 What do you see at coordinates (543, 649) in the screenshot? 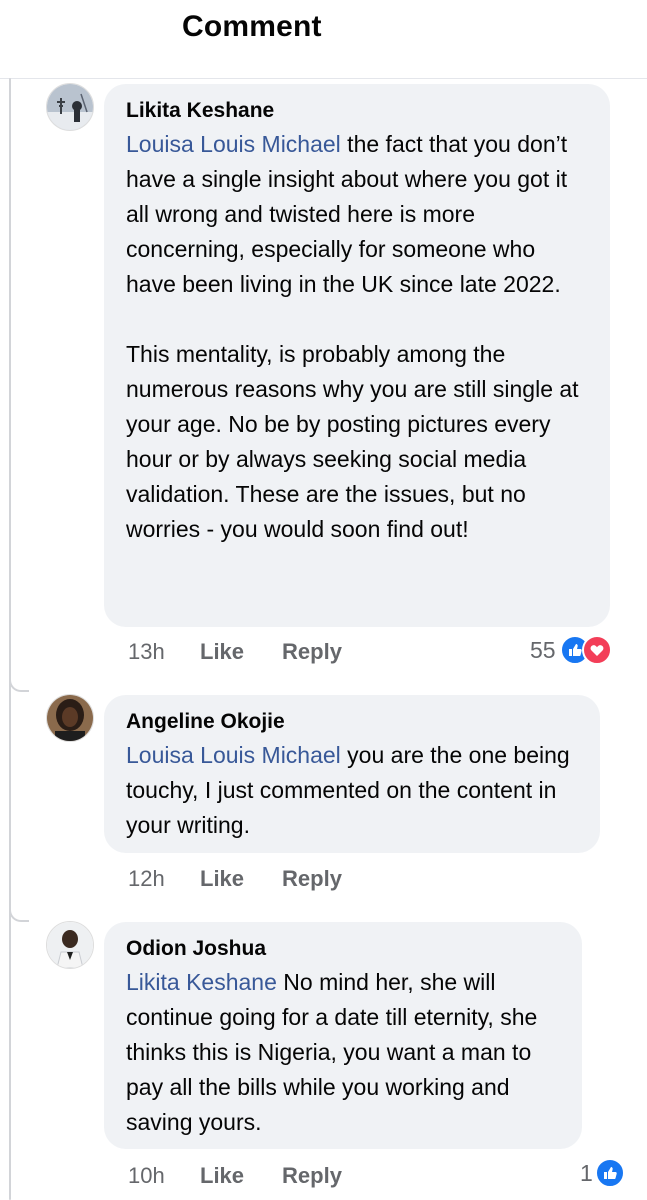
I see `reaction-count: 55` at bounding box center [543, 649].